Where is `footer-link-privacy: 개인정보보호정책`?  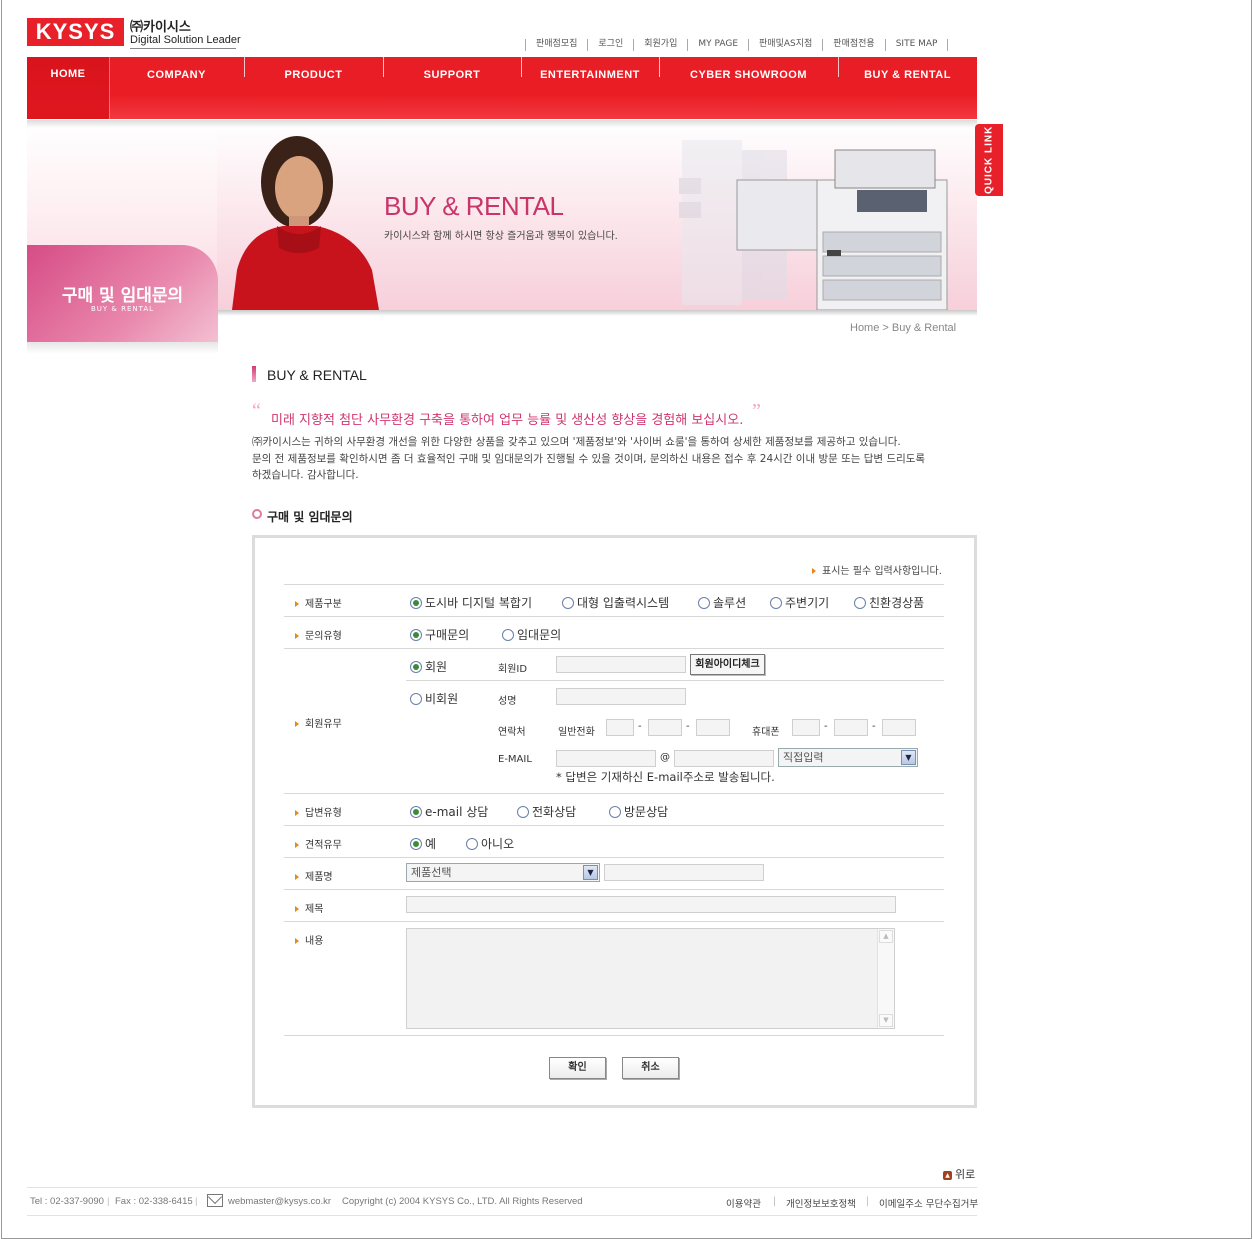
footer-link-privacy: 개인정보보호정책 is located at coordinates (821, 1203).